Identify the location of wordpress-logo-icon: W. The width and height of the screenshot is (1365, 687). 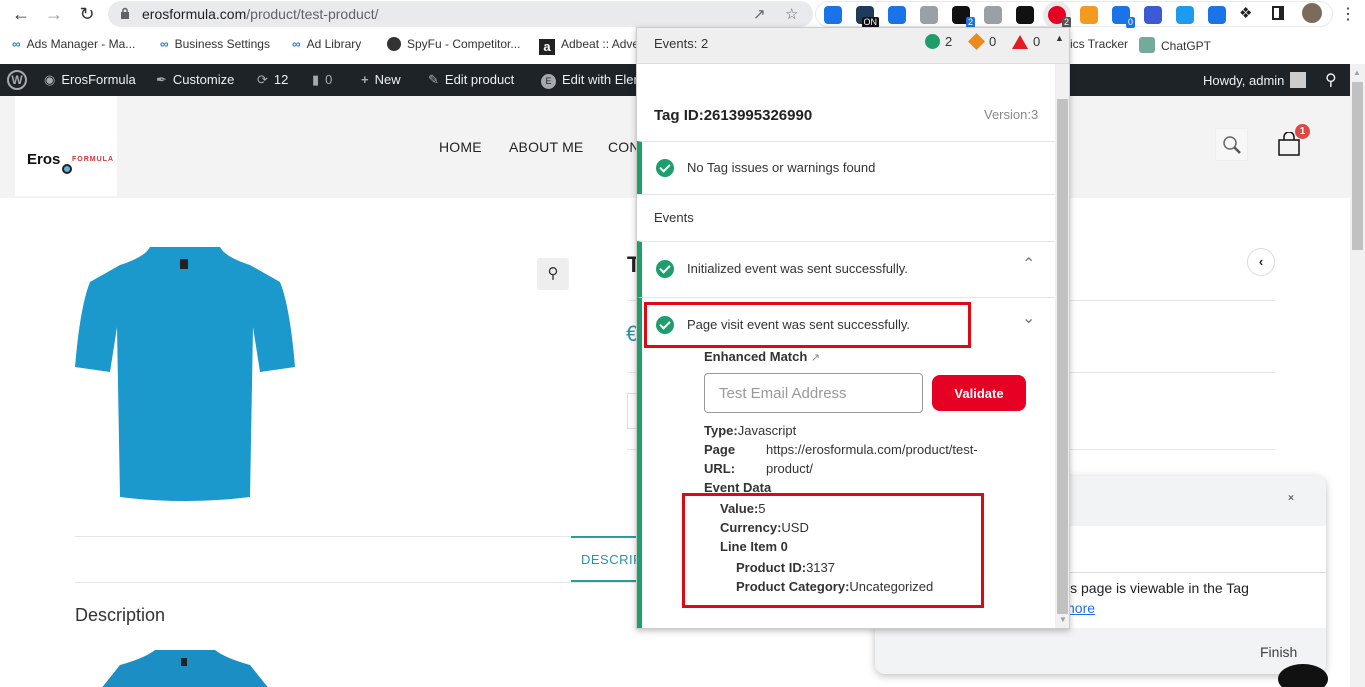
(17, 80).